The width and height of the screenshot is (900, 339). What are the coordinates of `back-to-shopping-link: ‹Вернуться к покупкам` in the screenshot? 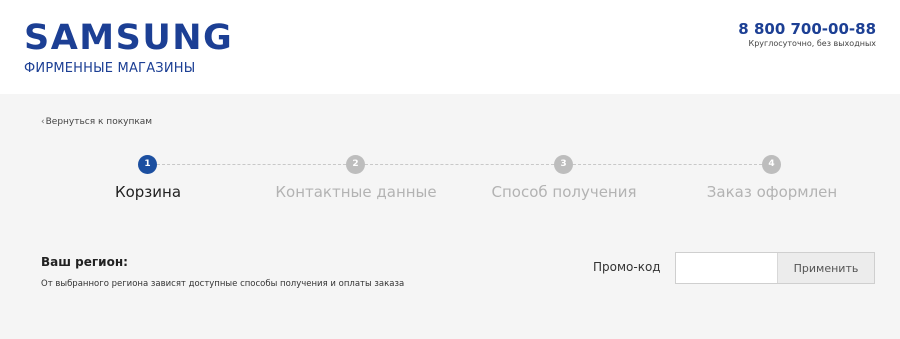 It's located at (96, 122).